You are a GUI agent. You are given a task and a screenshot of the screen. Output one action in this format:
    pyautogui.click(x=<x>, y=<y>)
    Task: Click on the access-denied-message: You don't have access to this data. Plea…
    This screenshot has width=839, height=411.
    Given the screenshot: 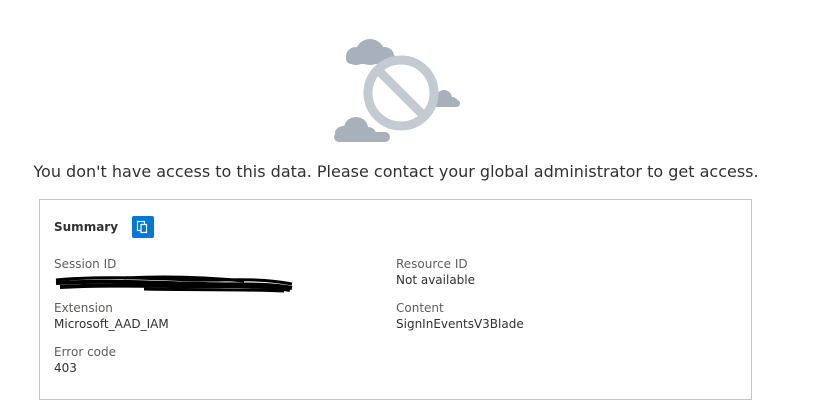 What is the action you would take?
    pyautogui.click(x=396, y=171)
    